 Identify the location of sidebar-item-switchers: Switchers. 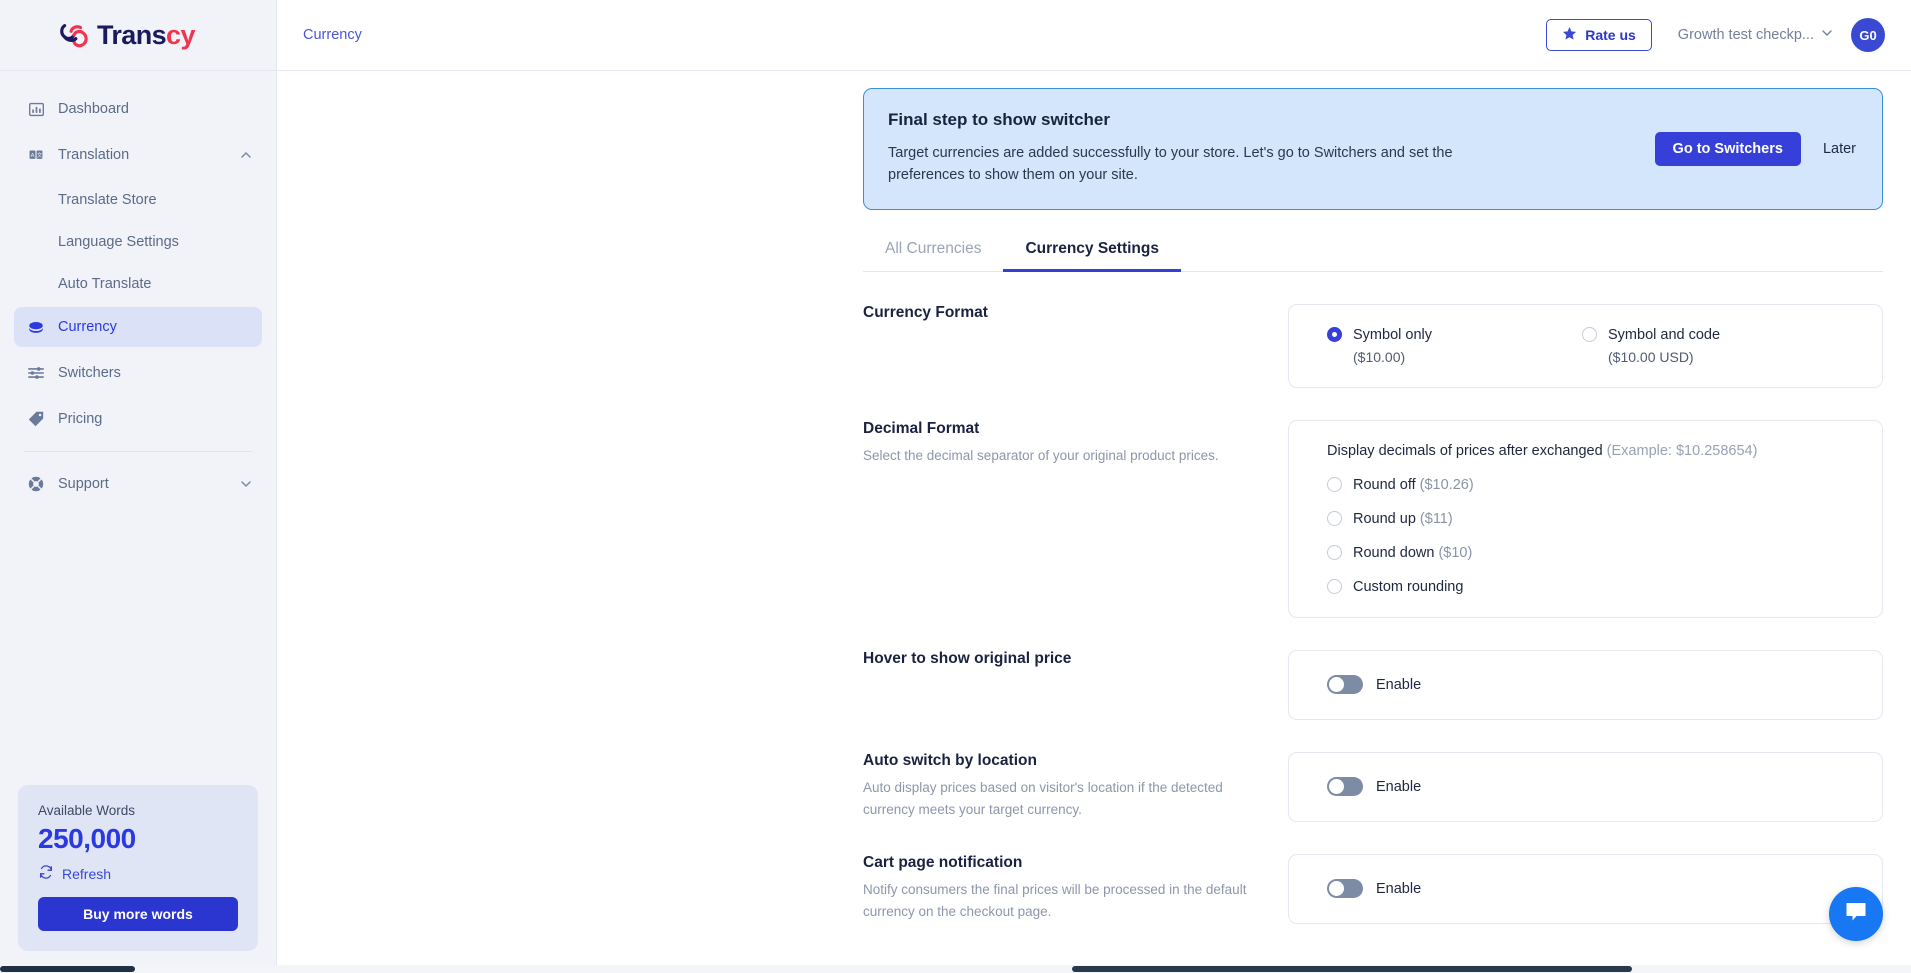
(138, 373).